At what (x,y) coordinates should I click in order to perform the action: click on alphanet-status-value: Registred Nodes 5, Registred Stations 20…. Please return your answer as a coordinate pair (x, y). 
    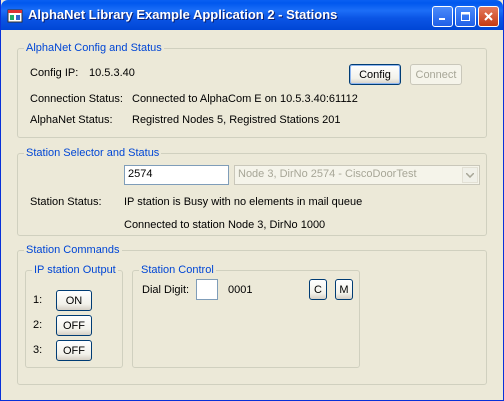
    Looking at the image, I should click on (236, 120).